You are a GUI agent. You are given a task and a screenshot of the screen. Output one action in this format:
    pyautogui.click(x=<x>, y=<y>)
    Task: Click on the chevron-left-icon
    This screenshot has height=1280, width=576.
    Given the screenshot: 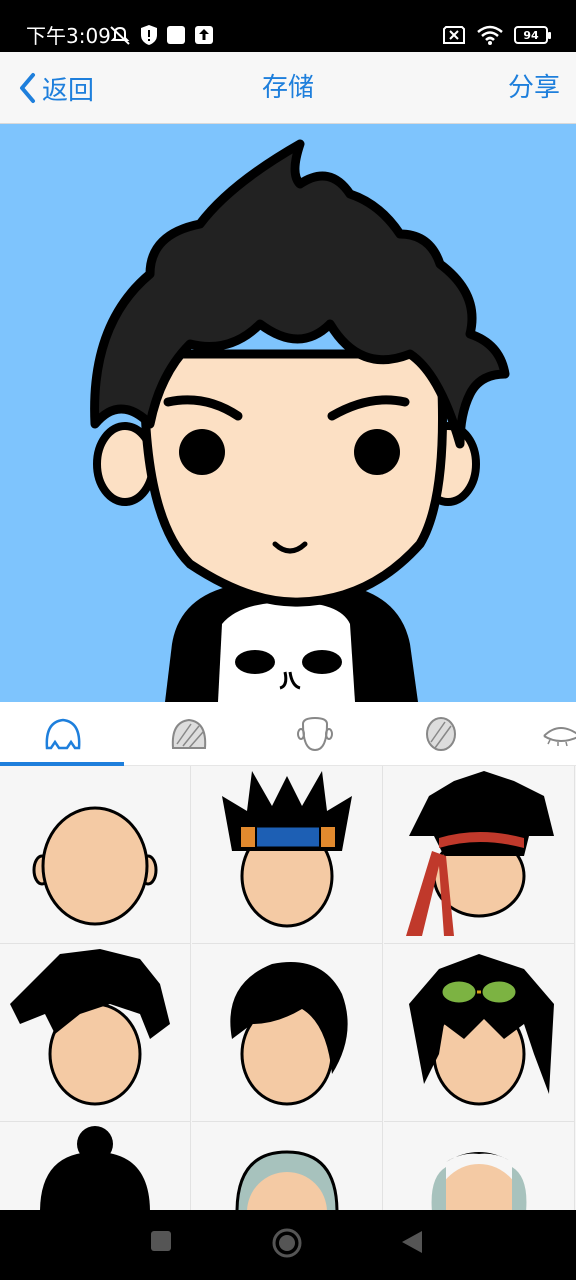 What is the action you would take?
    pyautogui.click(x=27, y=88)
    